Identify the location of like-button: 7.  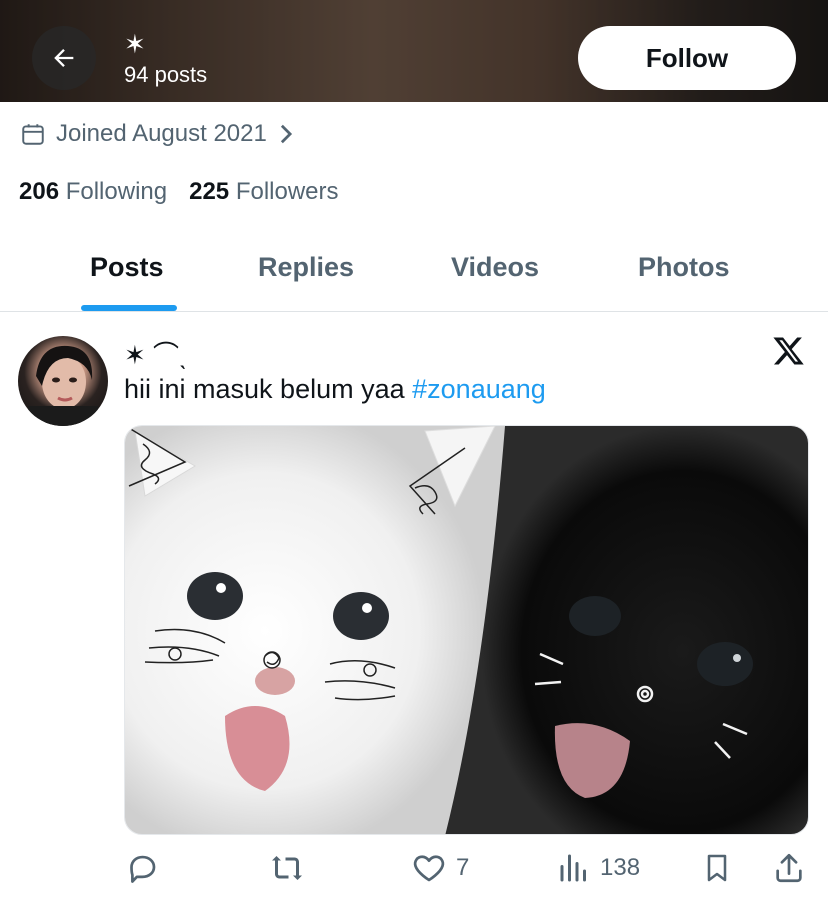
(439, 868).